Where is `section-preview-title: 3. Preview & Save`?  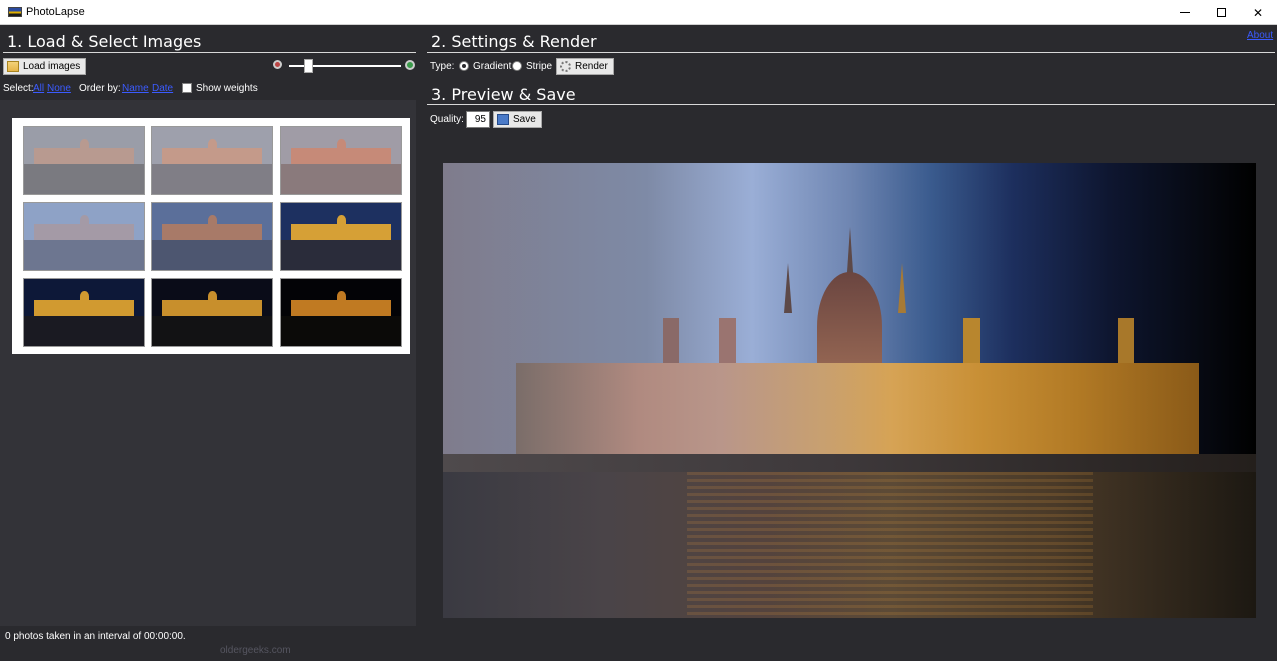 section-preview-title: 3. Preview & Save is located at coordinates (503, 94).